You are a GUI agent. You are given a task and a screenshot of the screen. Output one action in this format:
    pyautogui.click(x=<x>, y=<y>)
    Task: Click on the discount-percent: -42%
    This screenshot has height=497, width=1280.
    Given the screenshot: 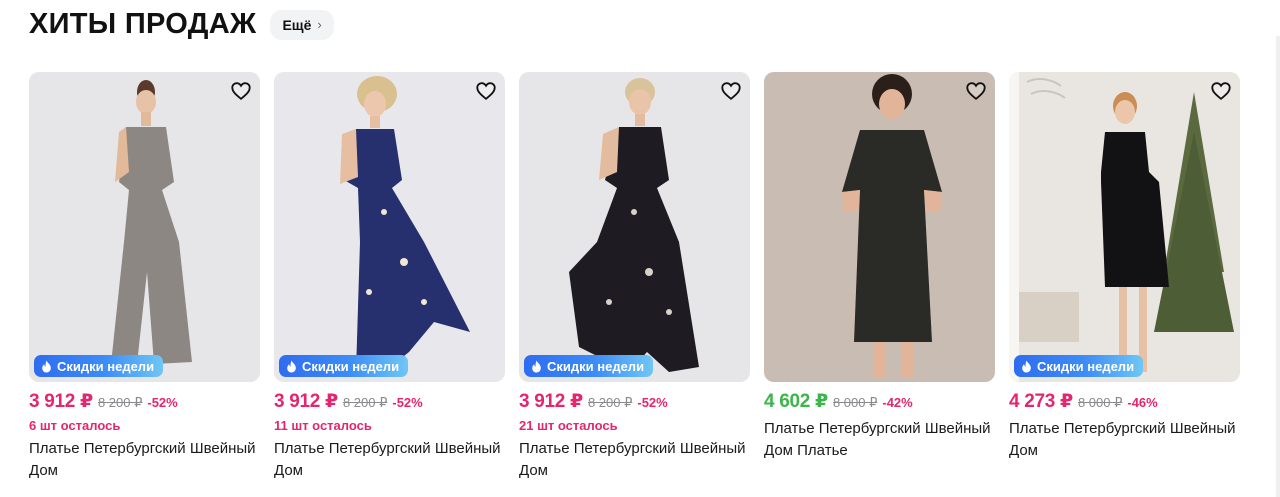 What is the action you would take?
    pyautogui.click(x=897, y=402)
    